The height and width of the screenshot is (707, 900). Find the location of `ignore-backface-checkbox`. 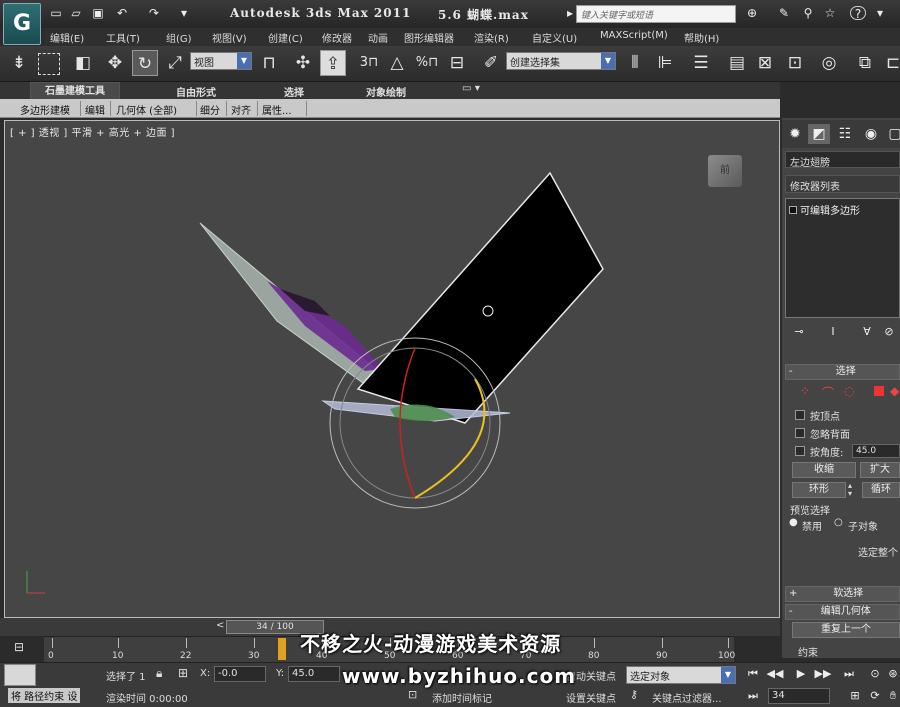

ignore-backface-checkbox is located at coordinates (800, 433).